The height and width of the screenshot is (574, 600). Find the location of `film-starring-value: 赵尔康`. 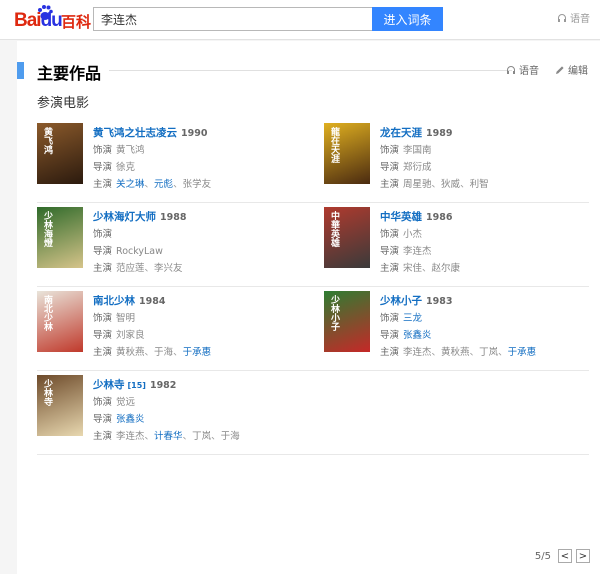

film-starring-value: 赵尔康 is located at coordinates (446, 268).